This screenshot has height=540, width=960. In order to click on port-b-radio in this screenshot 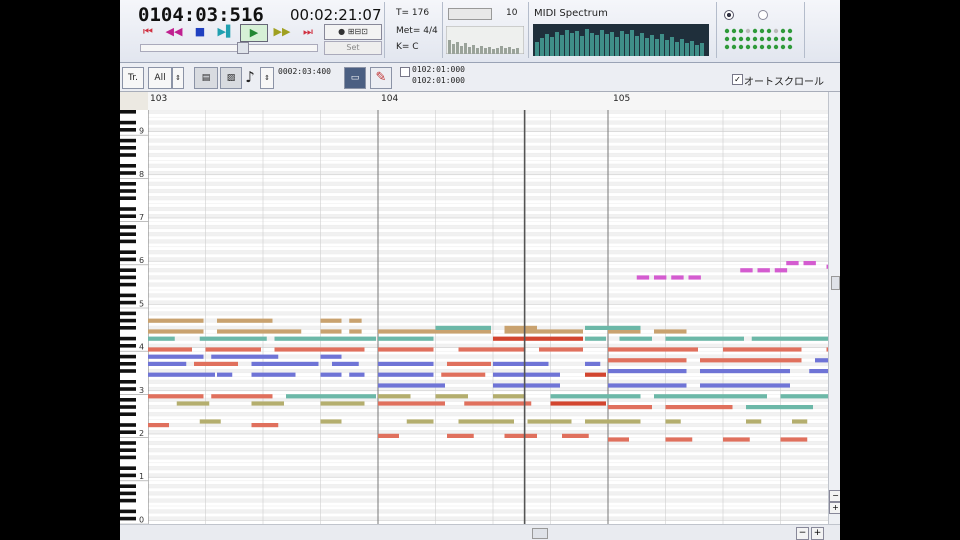, I will do `click(763, 15)`.